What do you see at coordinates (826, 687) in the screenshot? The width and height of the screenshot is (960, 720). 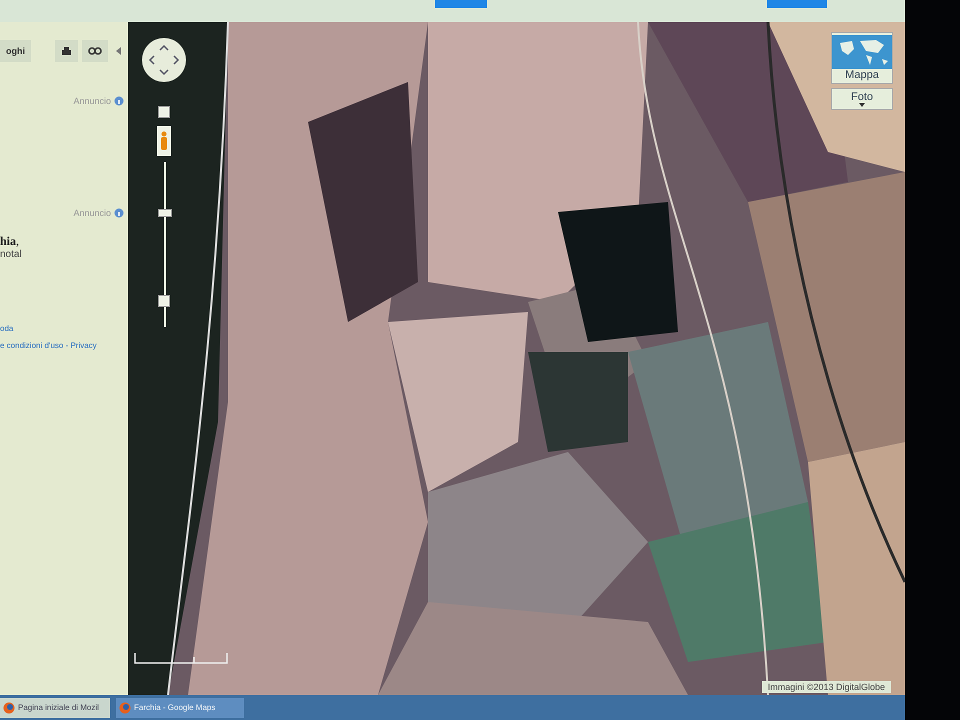 I see `imagery-attribution: Immagini ©2013 DigitalGlobe` at bounding box center [826, 687].